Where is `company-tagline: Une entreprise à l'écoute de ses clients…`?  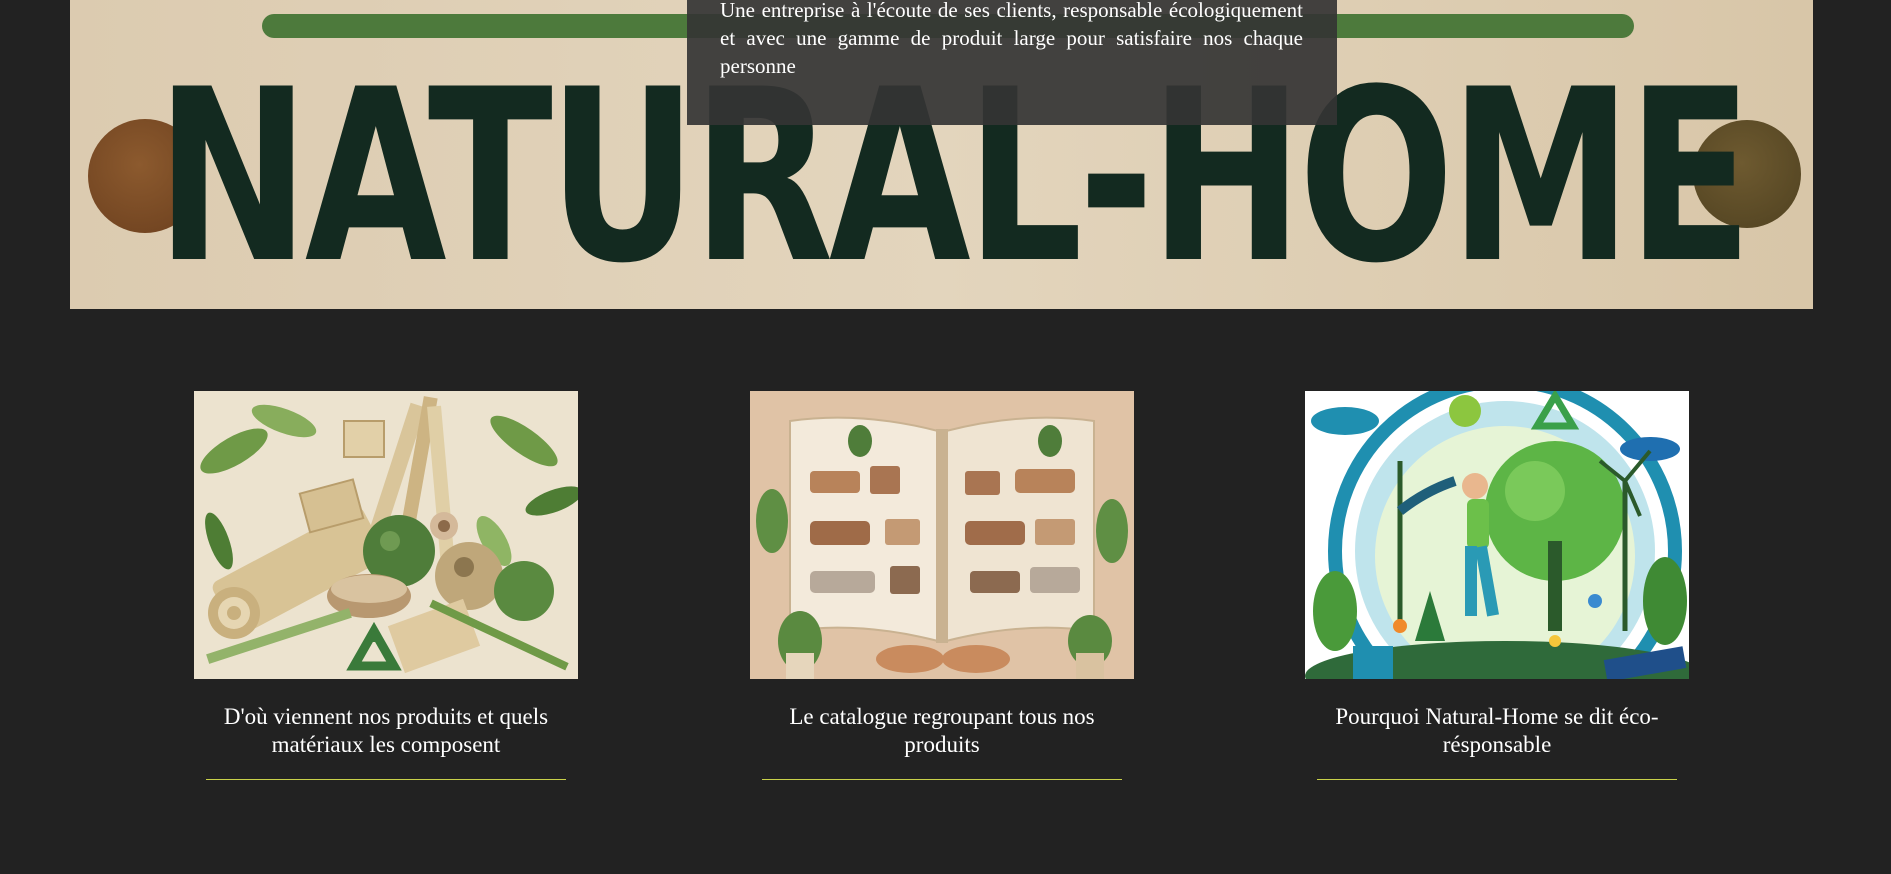
company-tagline: Une entreprise à l'écoute de ses clients… is located at coordinates (1011, 39).